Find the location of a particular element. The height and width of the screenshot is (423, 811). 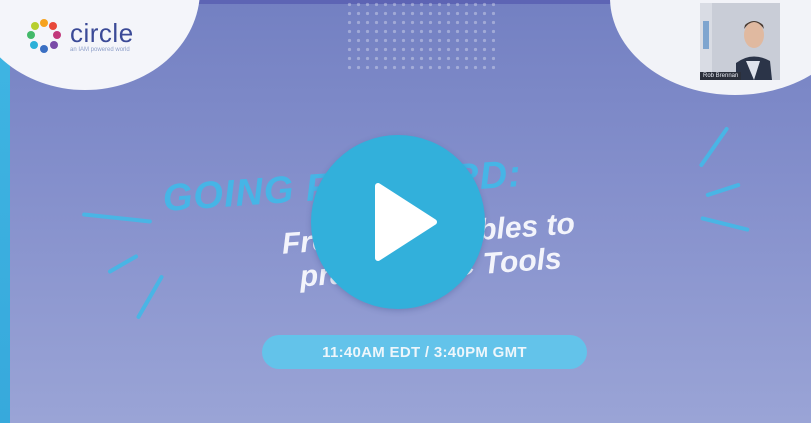

circle-logo: circle an IAM powered world is located at coordinates (80, 36).